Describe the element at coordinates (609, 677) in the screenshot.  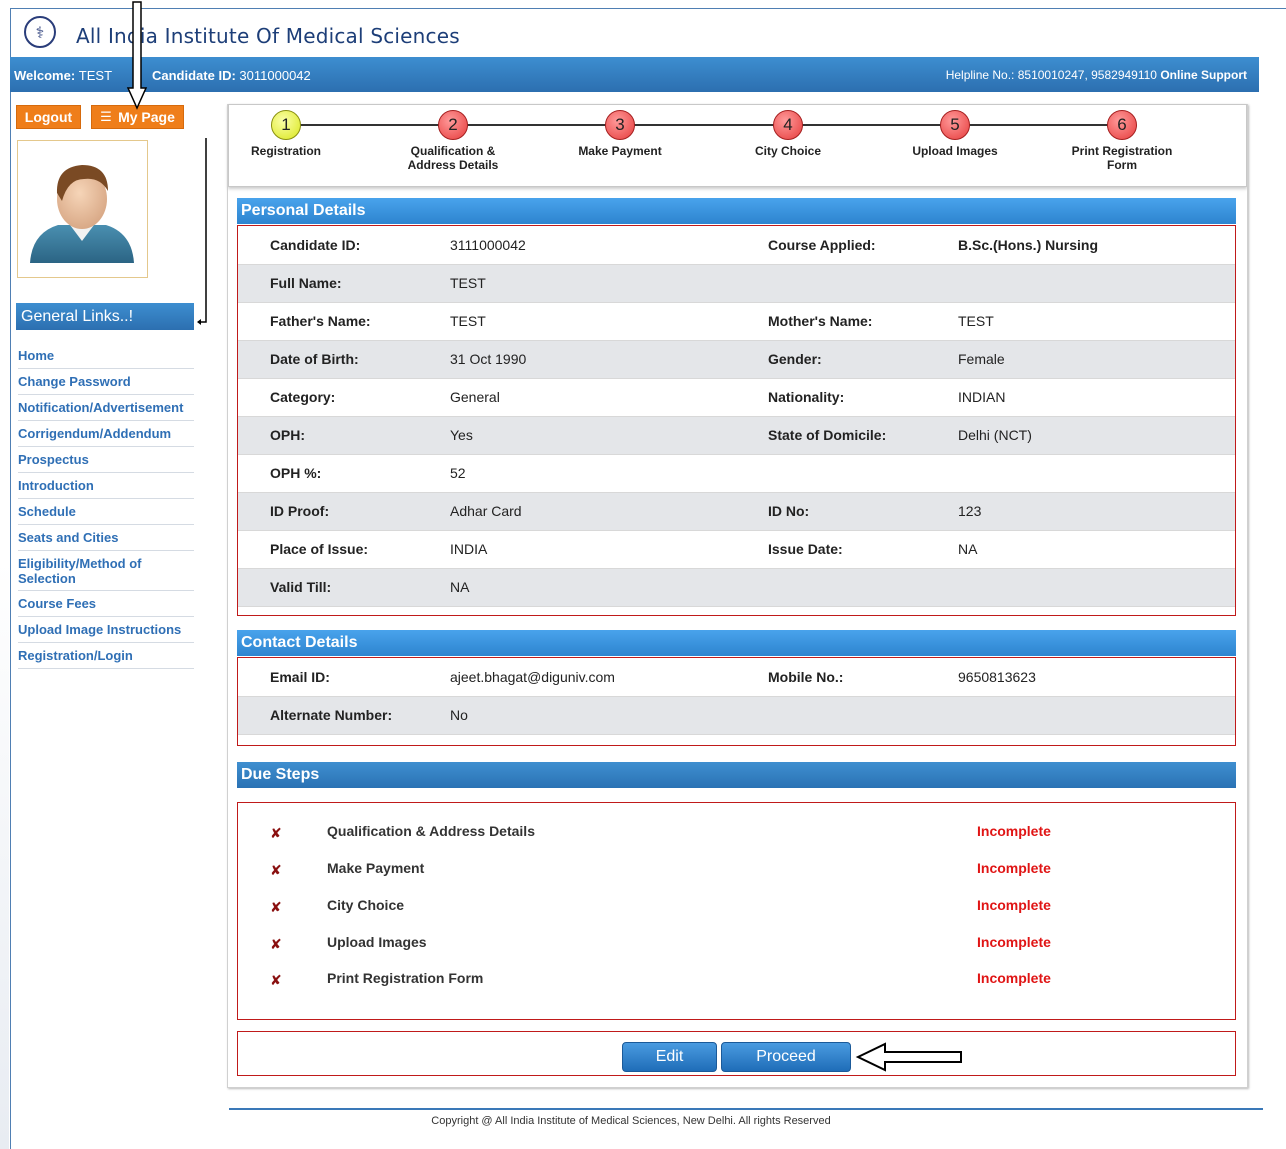
I see `field-value: ajeet.bhagat@diguniv.com` at that location.